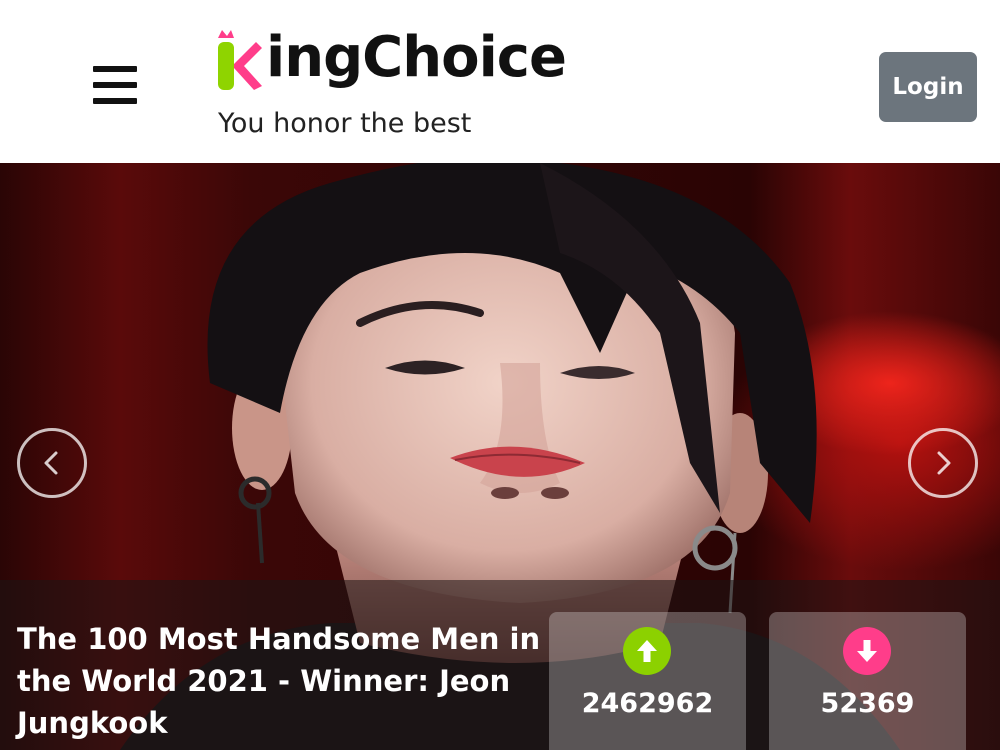  I want to click on upvote-button: 2462962, so click(647, 681).